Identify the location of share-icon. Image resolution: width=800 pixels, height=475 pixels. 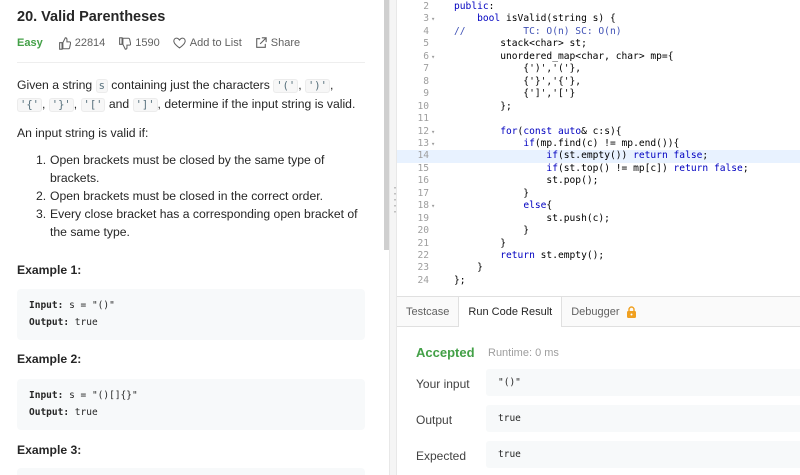
(261, 42).